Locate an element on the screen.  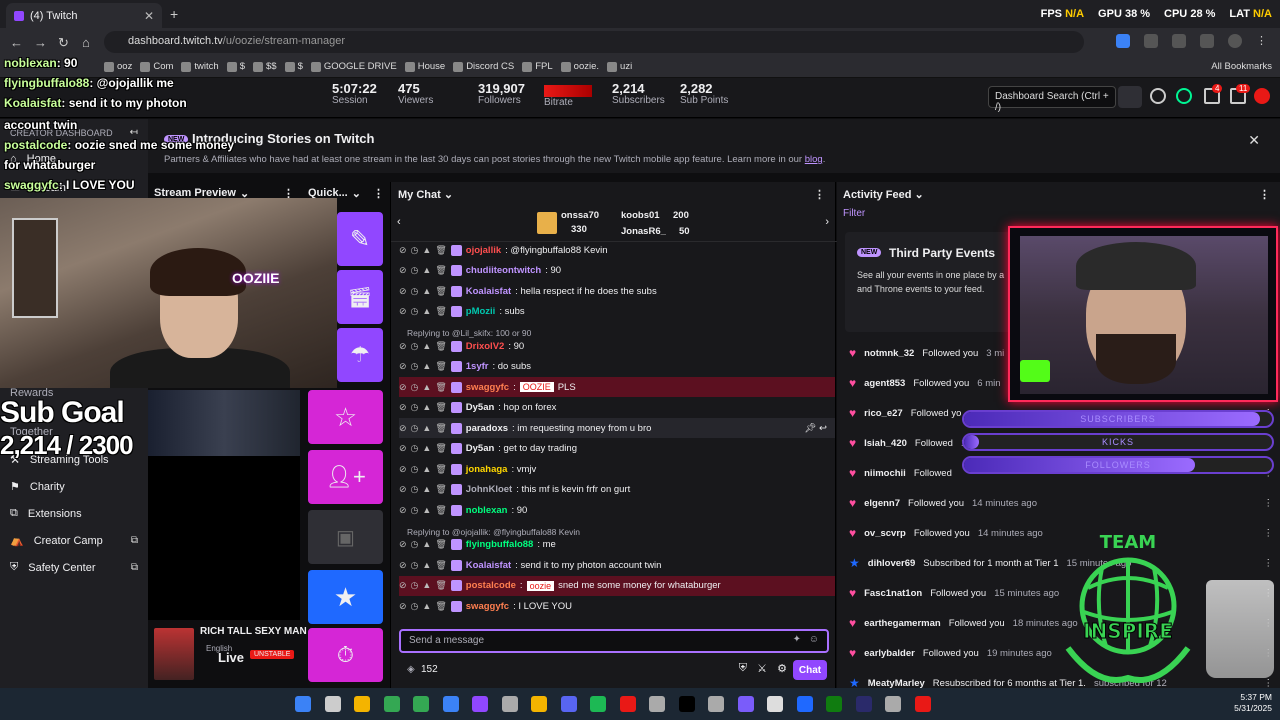
search-icon is located at coordinates (1130, 97).